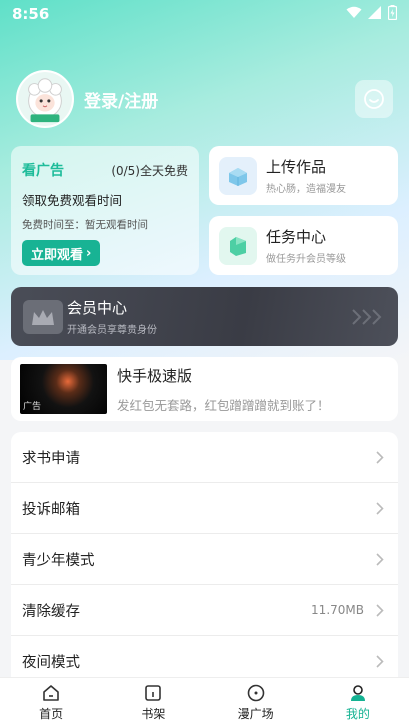 Image resolution: width=409 pixels, height=727 pixels. What do you see at coordinates (149, 171) in the screenshot?
I see `ad-count: (0/5)全天免费` at bounding box center [149, 171].